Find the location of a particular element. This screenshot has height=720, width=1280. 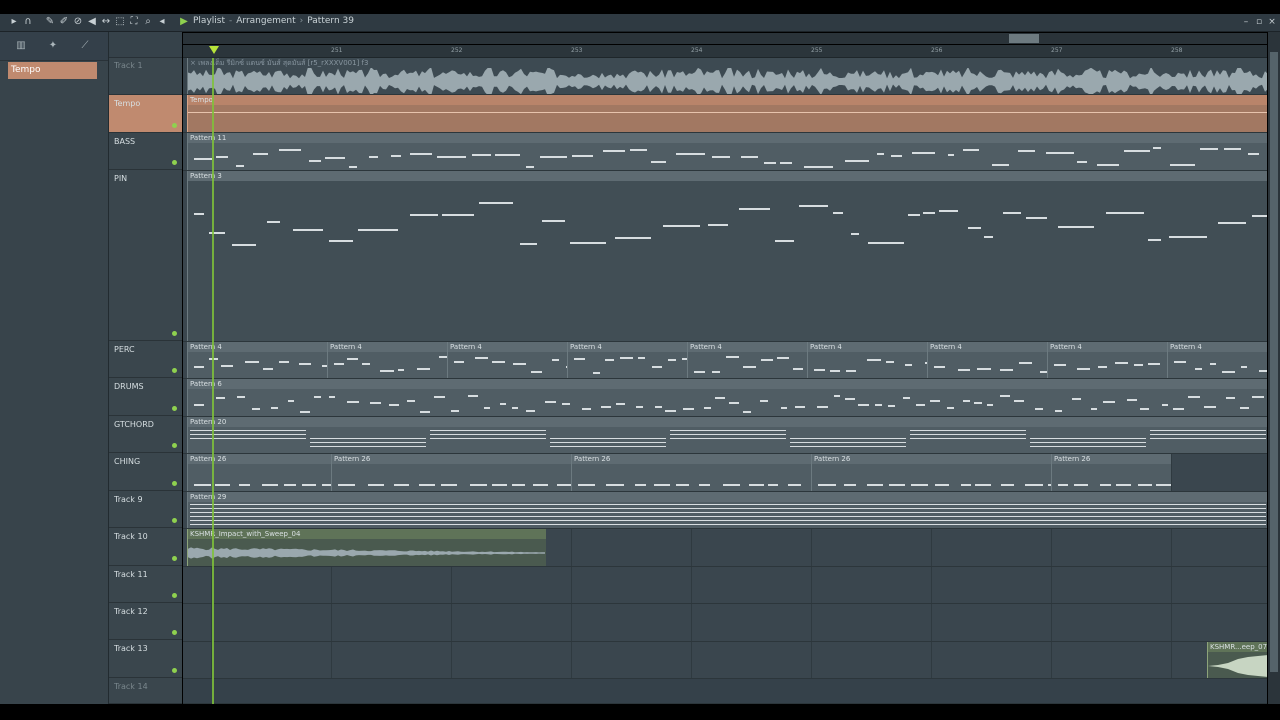

track-header: DRUMS is located at coordinates (145, 397).